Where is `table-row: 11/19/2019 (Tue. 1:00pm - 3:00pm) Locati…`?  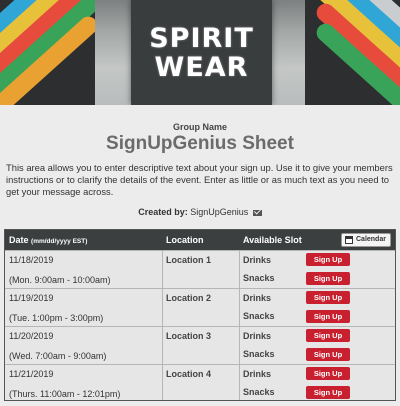
table-row: 11/19/2019 (Tue. 1:00pm - 3:00pm) Locati… is located at coordinates (200, 307).